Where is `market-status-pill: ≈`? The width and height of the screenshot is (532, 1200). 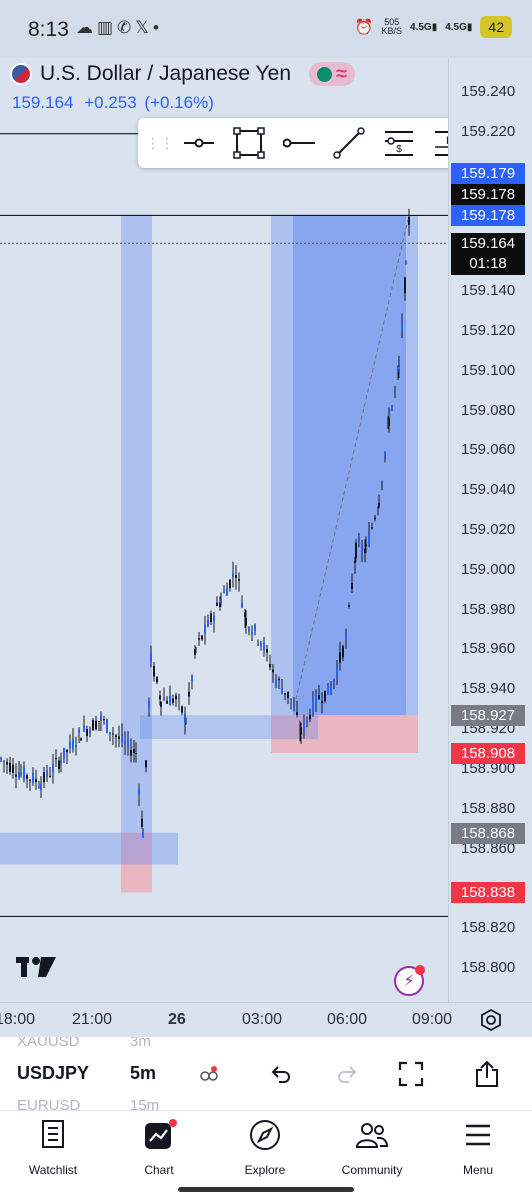 market-status-pill: ≈ is located at coordinates (332, 74).